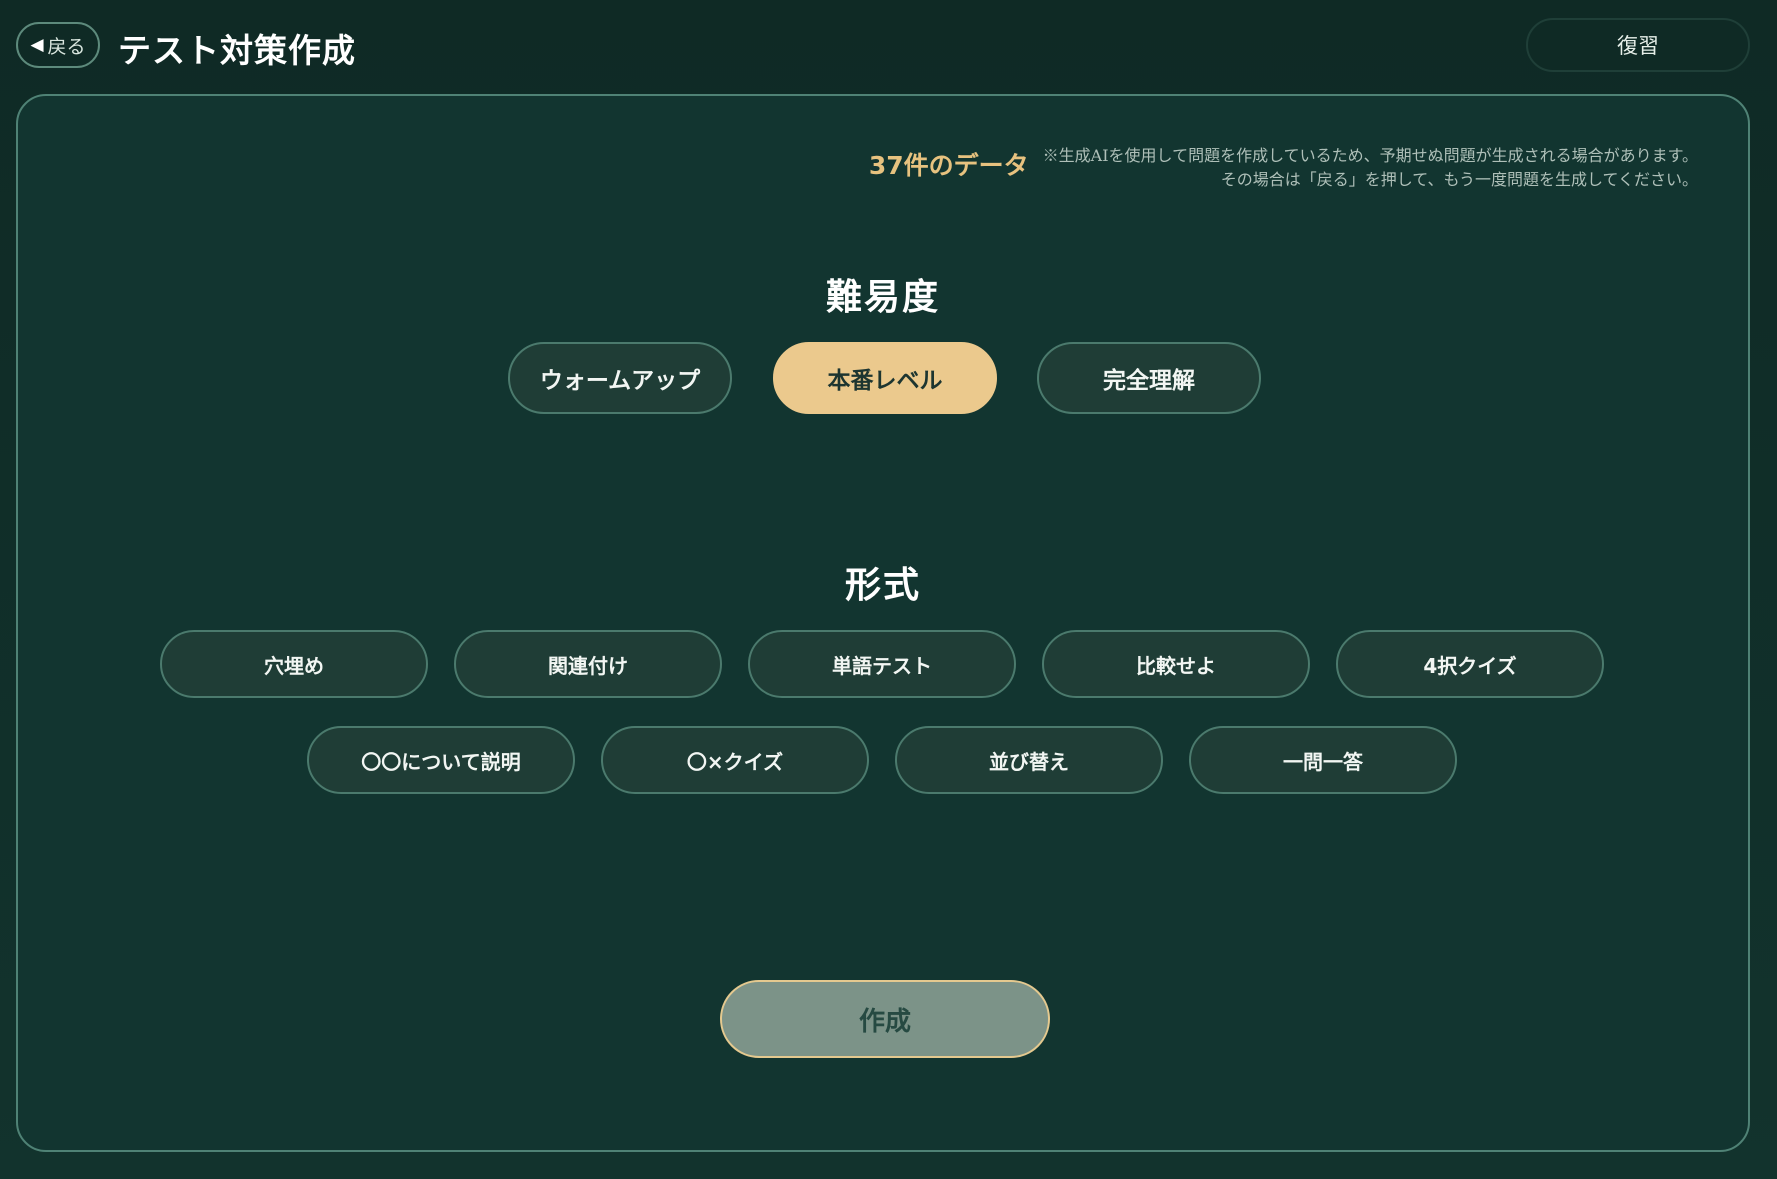 Image resolution: width=1777 pixels, height=1179 pixels. What do you see at coordinates (1149, 378) in the screenshot?
I see `difficulty-option-full-understanding: 完全理解` at bounding box center [1149, 378].